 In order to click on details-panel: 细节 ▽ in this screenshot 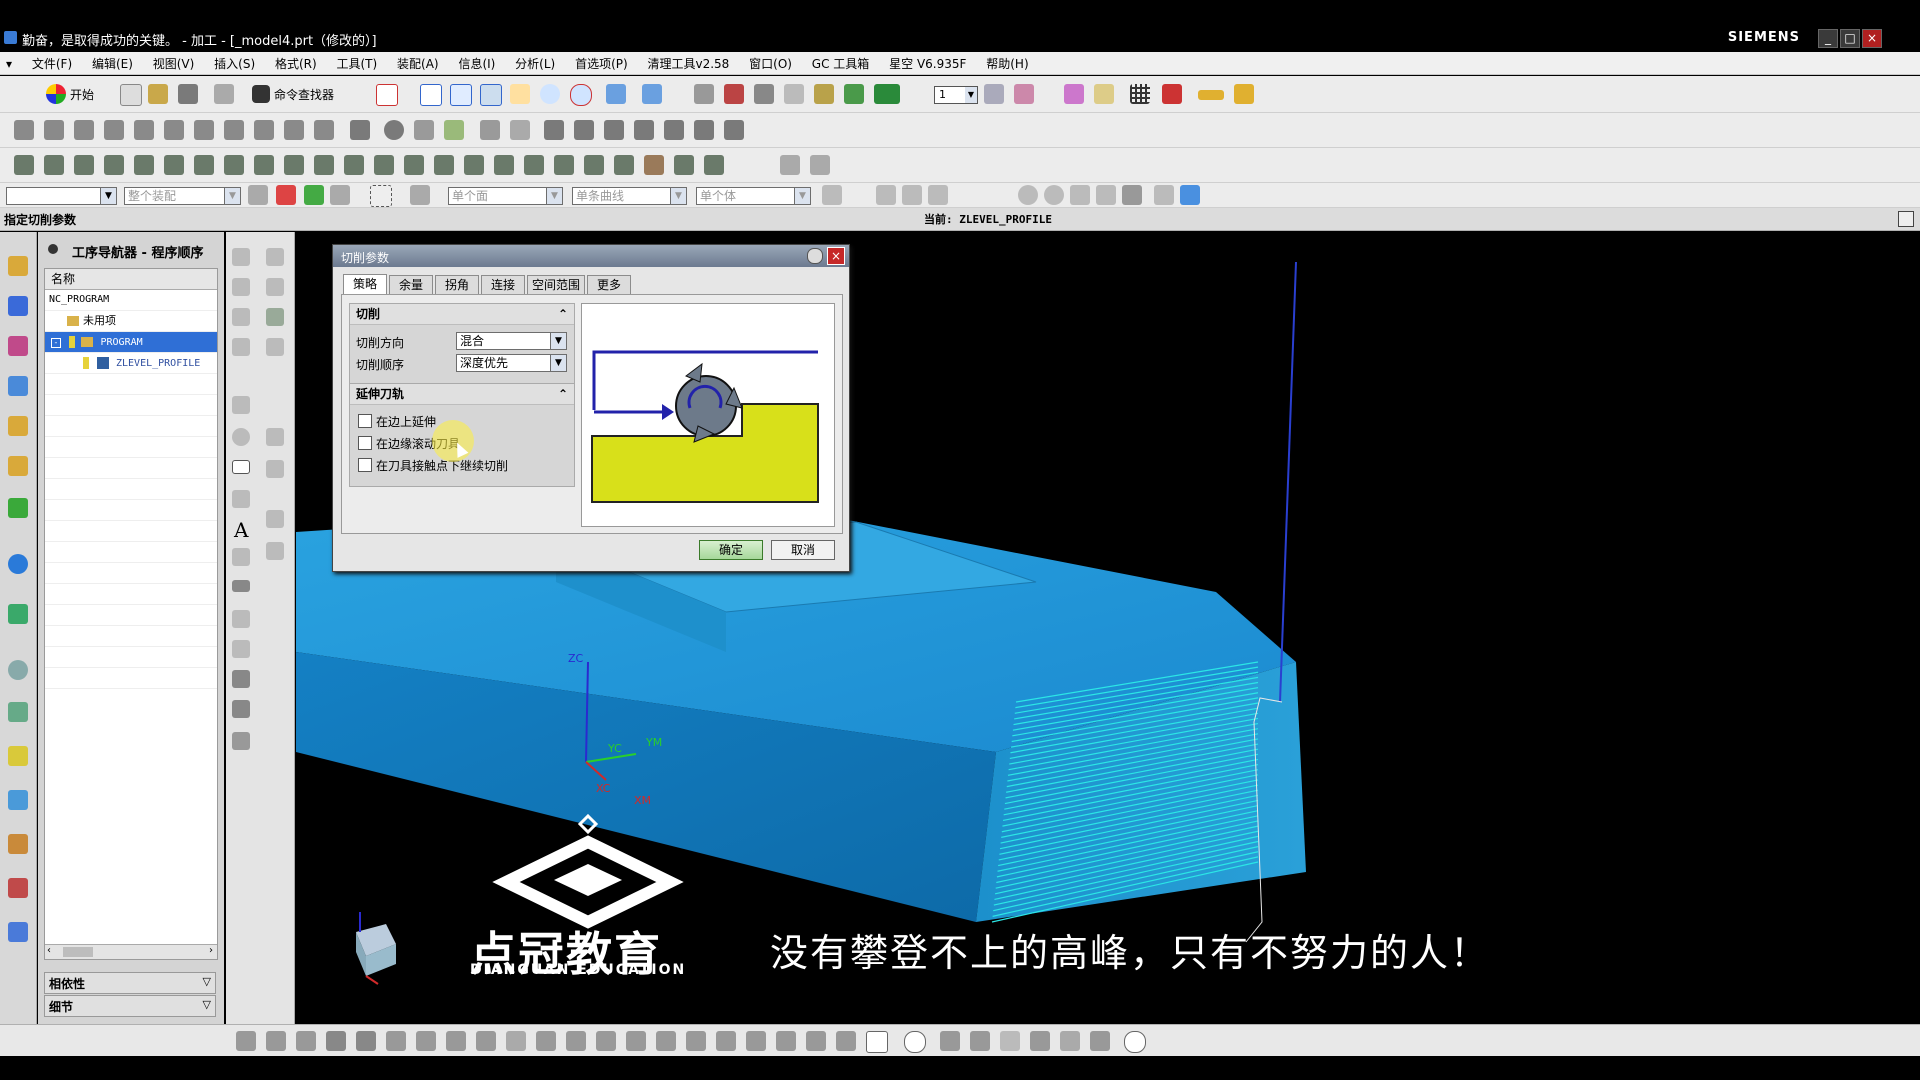, I will do `click(130, 1006)`.